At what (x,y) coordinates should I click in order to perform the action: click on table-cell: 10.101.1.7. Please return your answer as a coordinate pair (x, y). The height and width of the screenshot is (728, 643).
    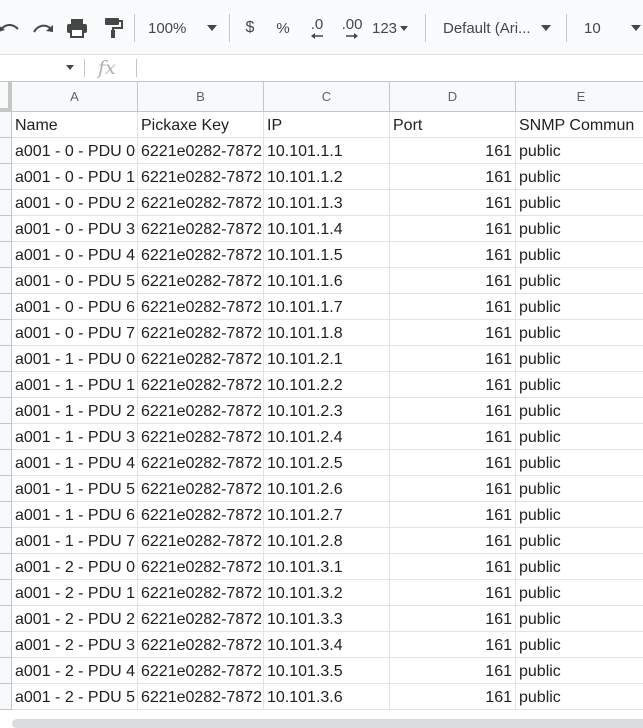
    Looking at the image, I should click on (327, 307).